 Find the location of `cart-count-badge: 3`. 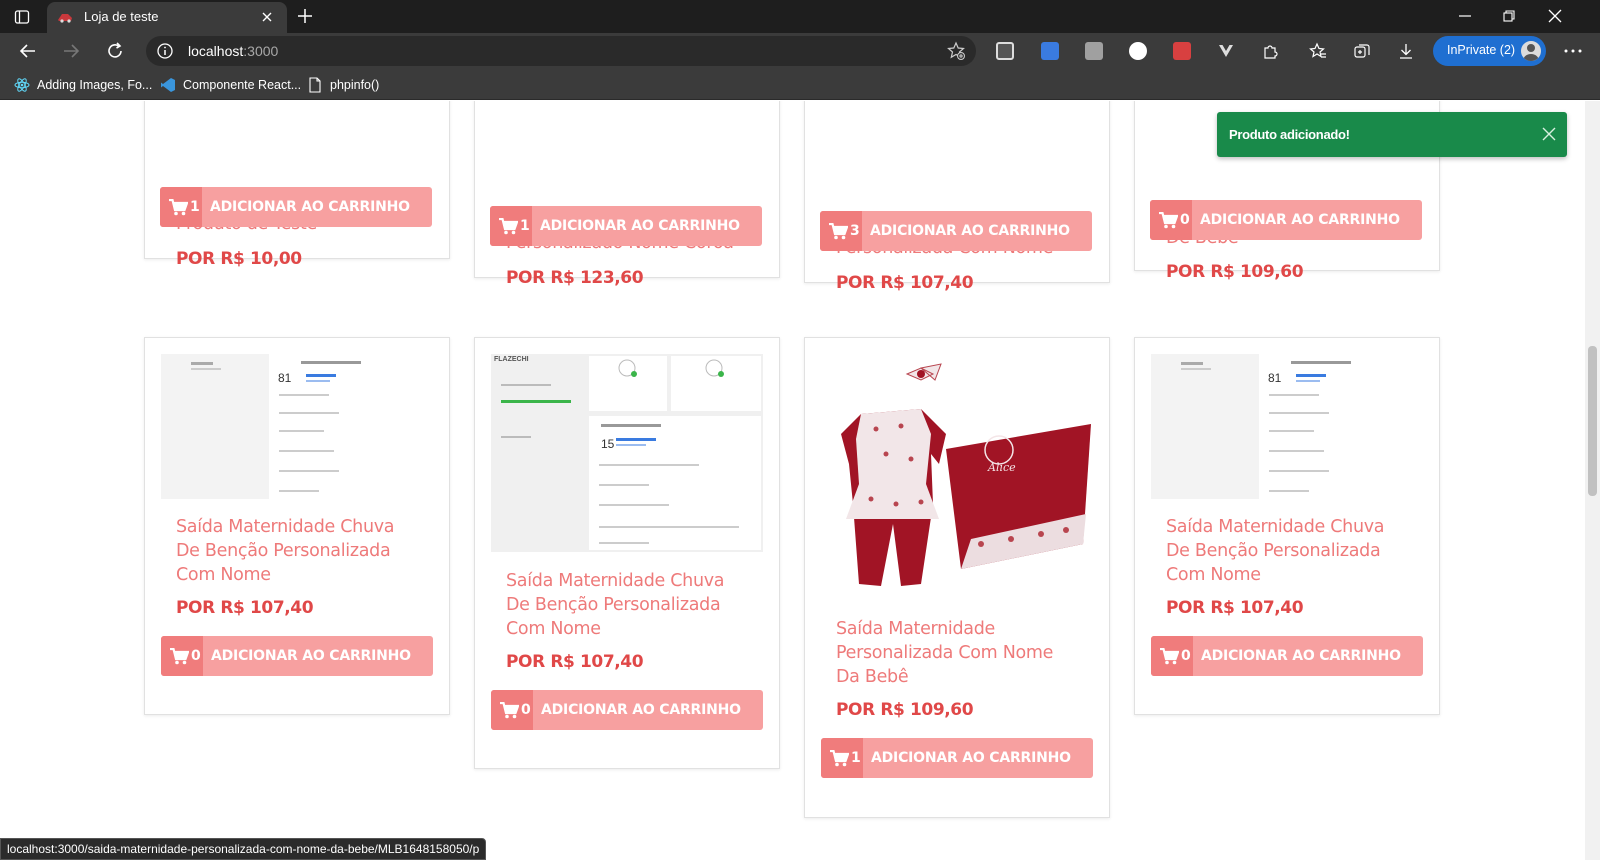

cart-count-badge: 3 is located at coordinates (841, 231).